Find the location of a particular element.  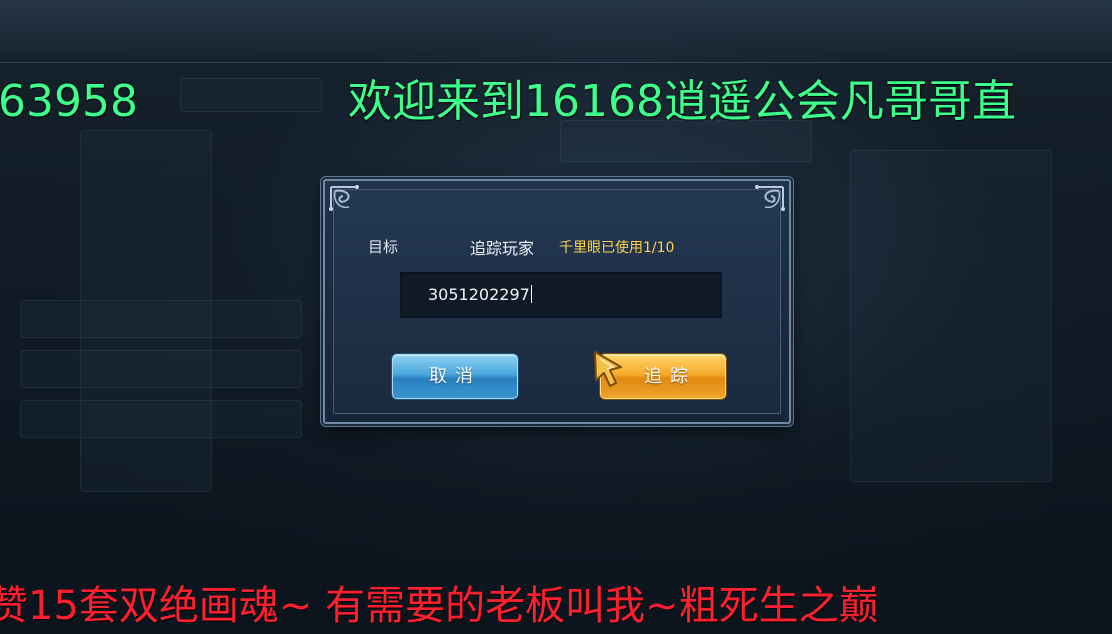

arrow-cursor-icon is located at coordinates (608, 369).